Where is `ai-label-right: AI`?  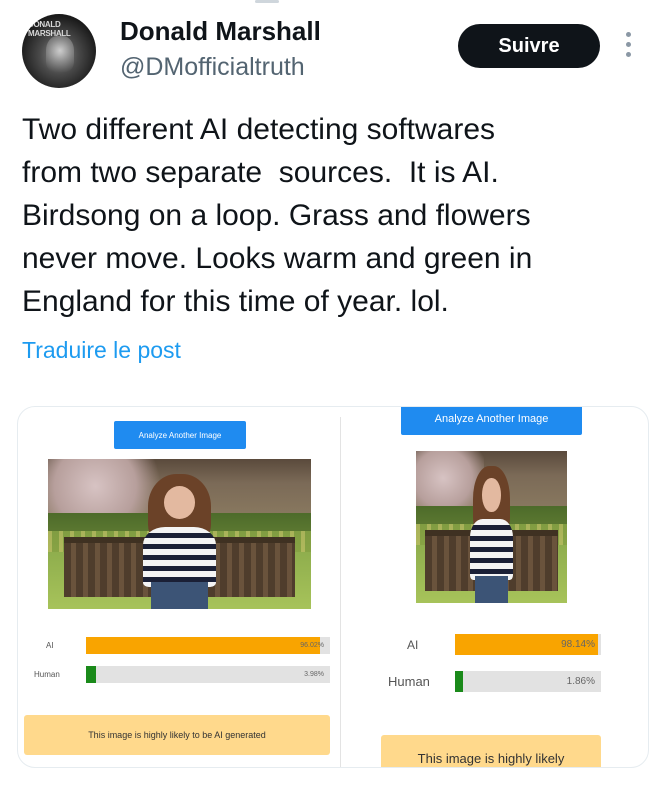 ai-label-right: AI is located at coordinates (413, 645).